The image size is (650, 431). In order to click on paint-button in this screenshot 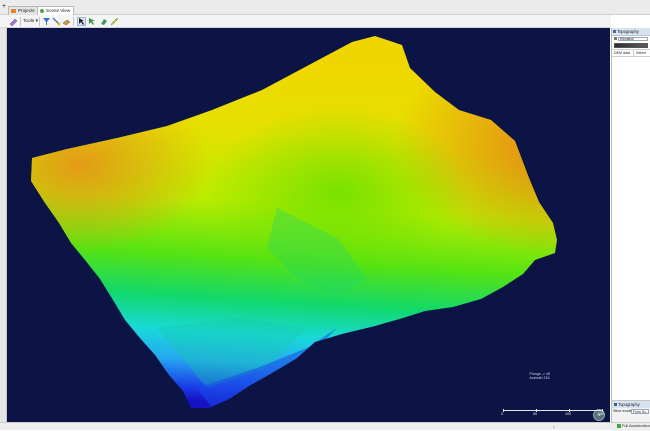, I will do `click(103, 21)`.